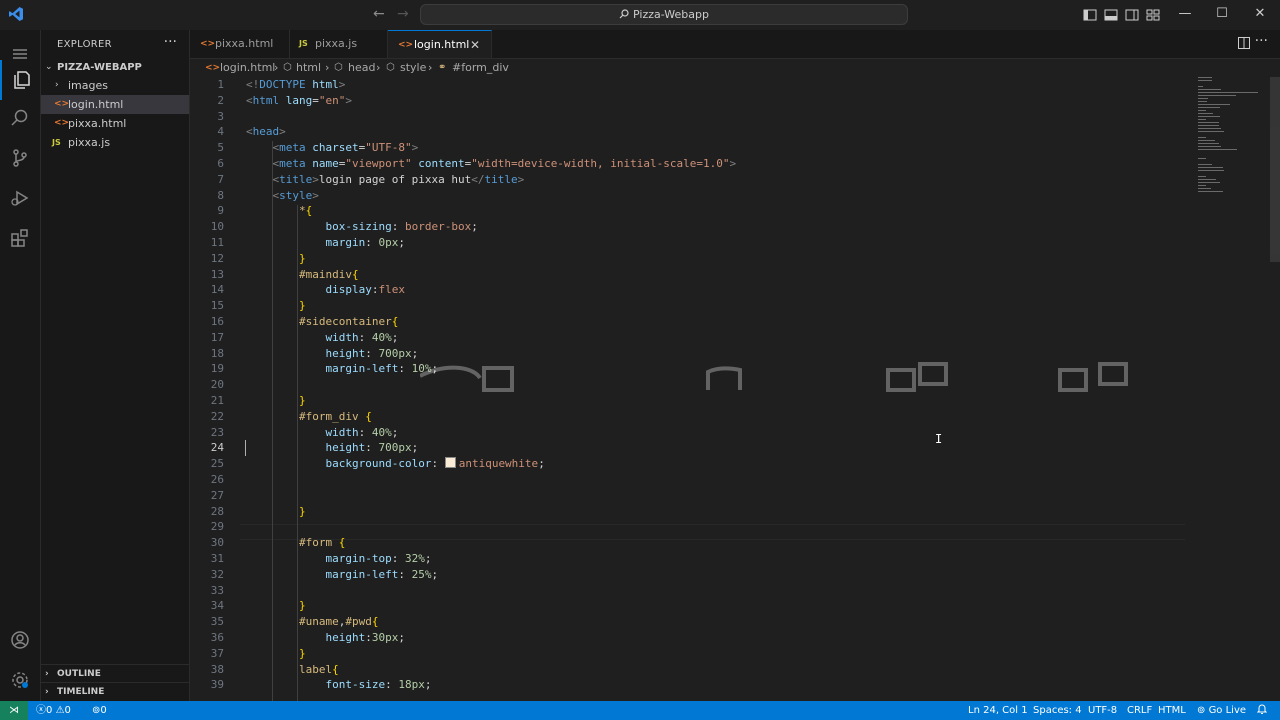 The width and height of the screenshot is (1280, 720). Describe the element at coordinates (379, 14) in the screenshot. I see `back-arrow-icon: ←` at that location.